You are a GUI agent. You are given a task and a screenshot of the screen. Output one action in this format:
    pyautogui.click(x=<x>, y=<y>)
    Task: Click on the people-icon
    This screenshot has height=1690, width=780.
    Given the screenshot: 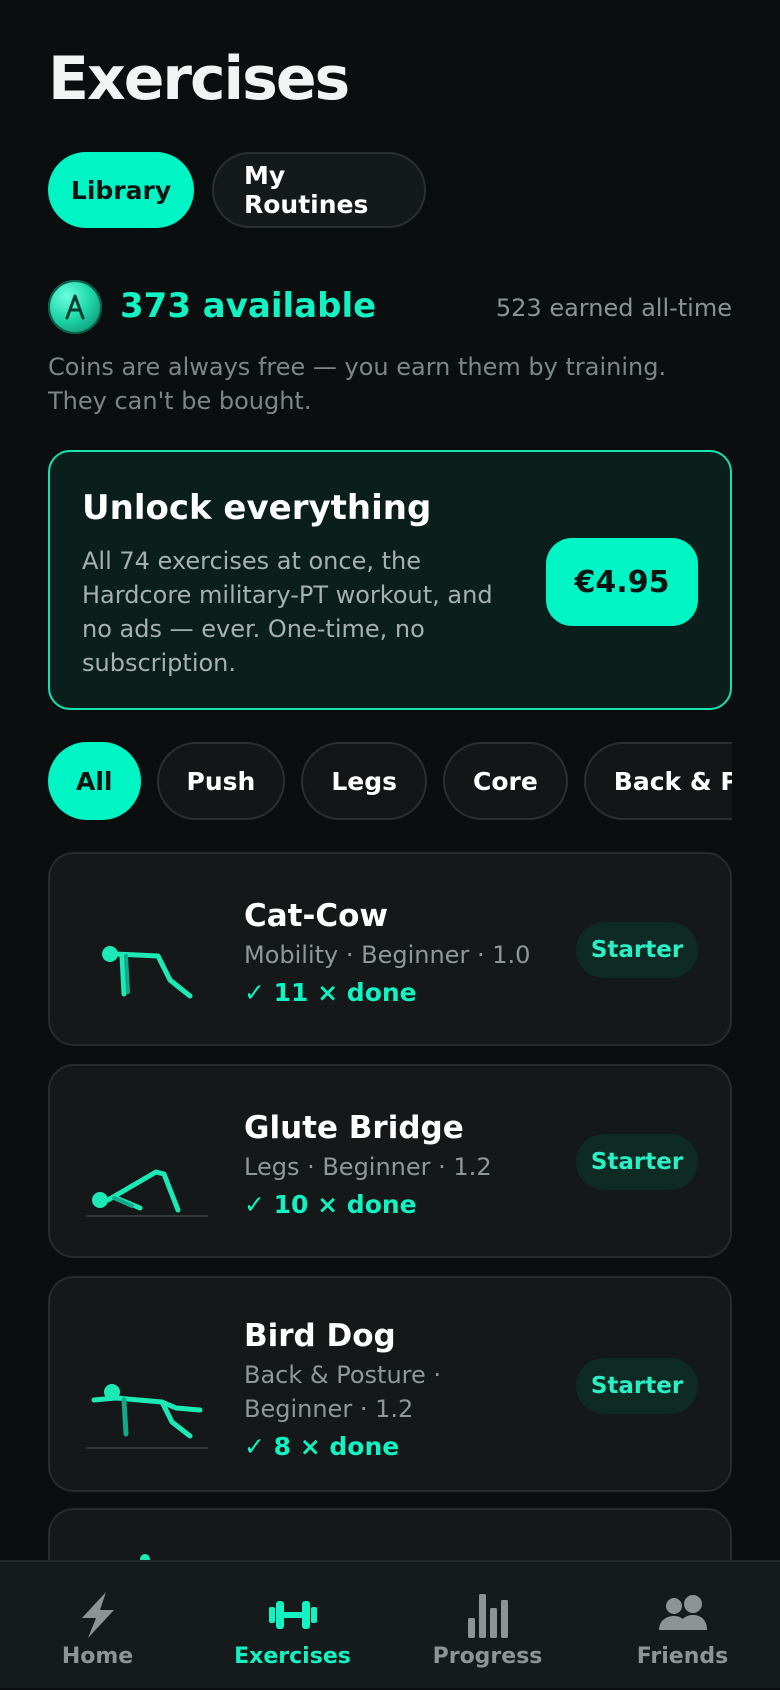 What is the action you would take?
    pyautogui.click(x=682, y=1612)
    